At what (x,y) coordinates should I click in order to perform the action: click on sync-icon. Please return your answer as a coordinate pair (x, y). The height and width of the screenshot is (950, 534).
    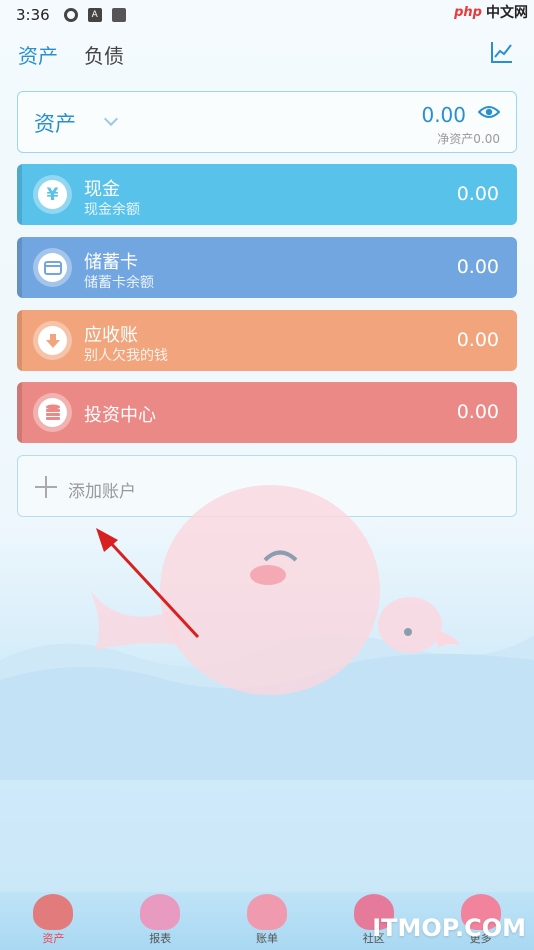
    Looking at the image, I should click on (70, 15).